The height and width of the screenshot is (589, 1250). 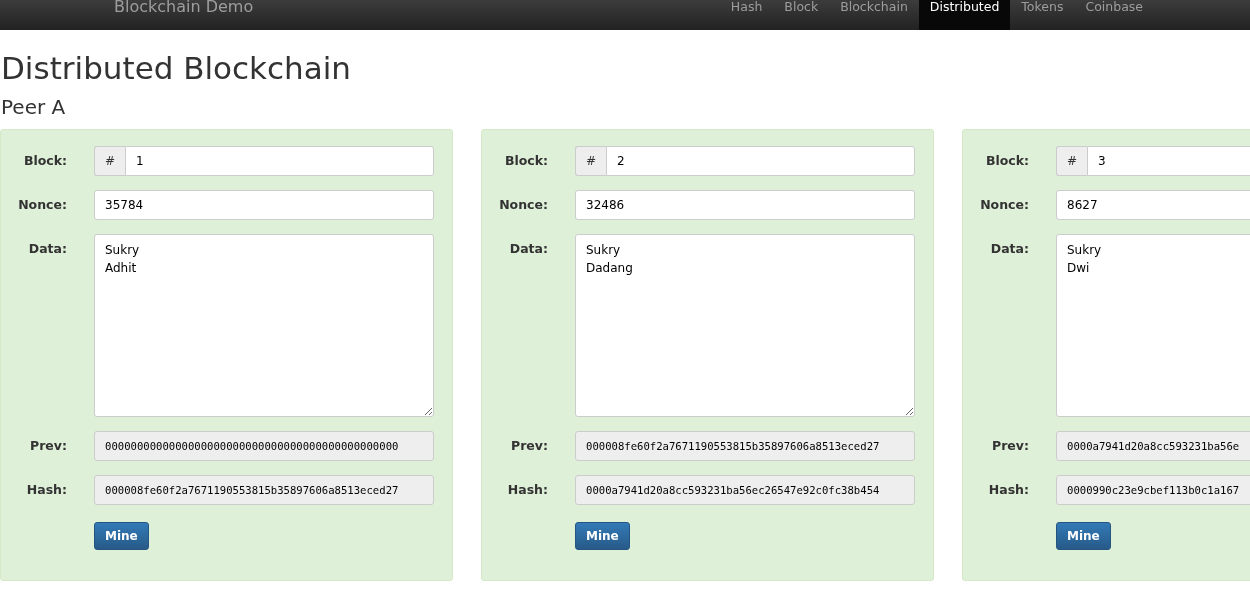 I want to click on nav-tab: Blockchain, so click(x=874, y=15).